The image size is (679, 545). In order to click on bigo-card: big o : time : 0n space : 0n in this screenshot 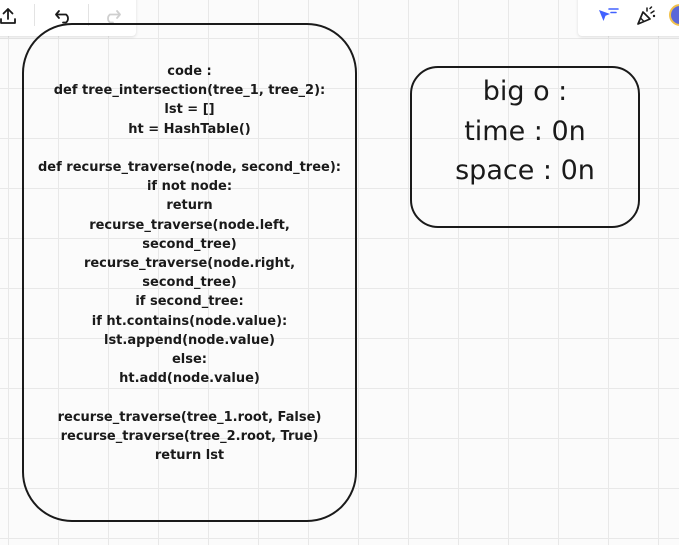, I will do `click(525, 147)`.